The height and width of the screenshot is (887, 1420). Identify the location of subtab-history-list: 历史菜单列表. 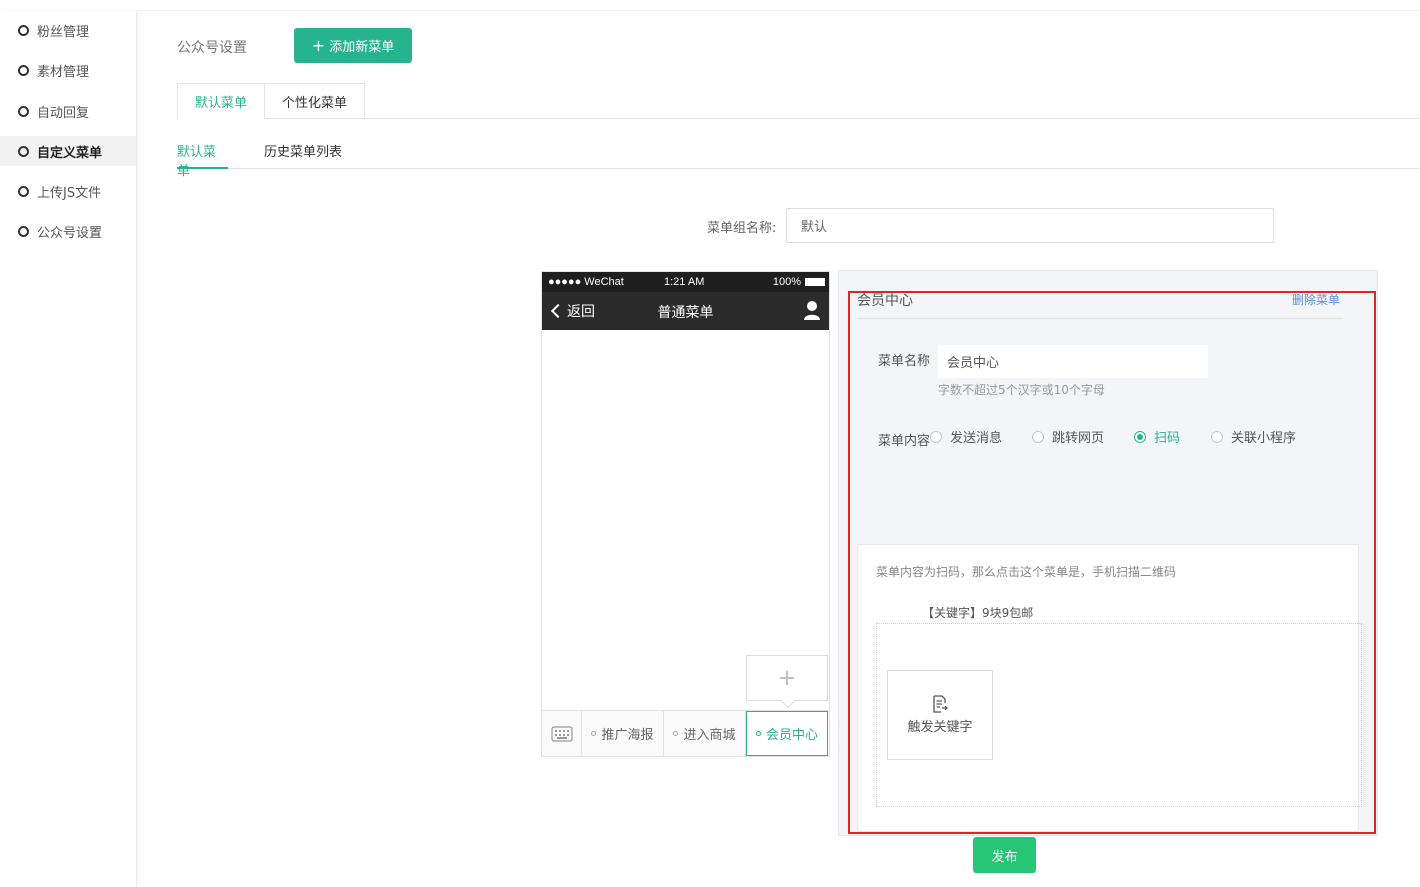
(303, 155).